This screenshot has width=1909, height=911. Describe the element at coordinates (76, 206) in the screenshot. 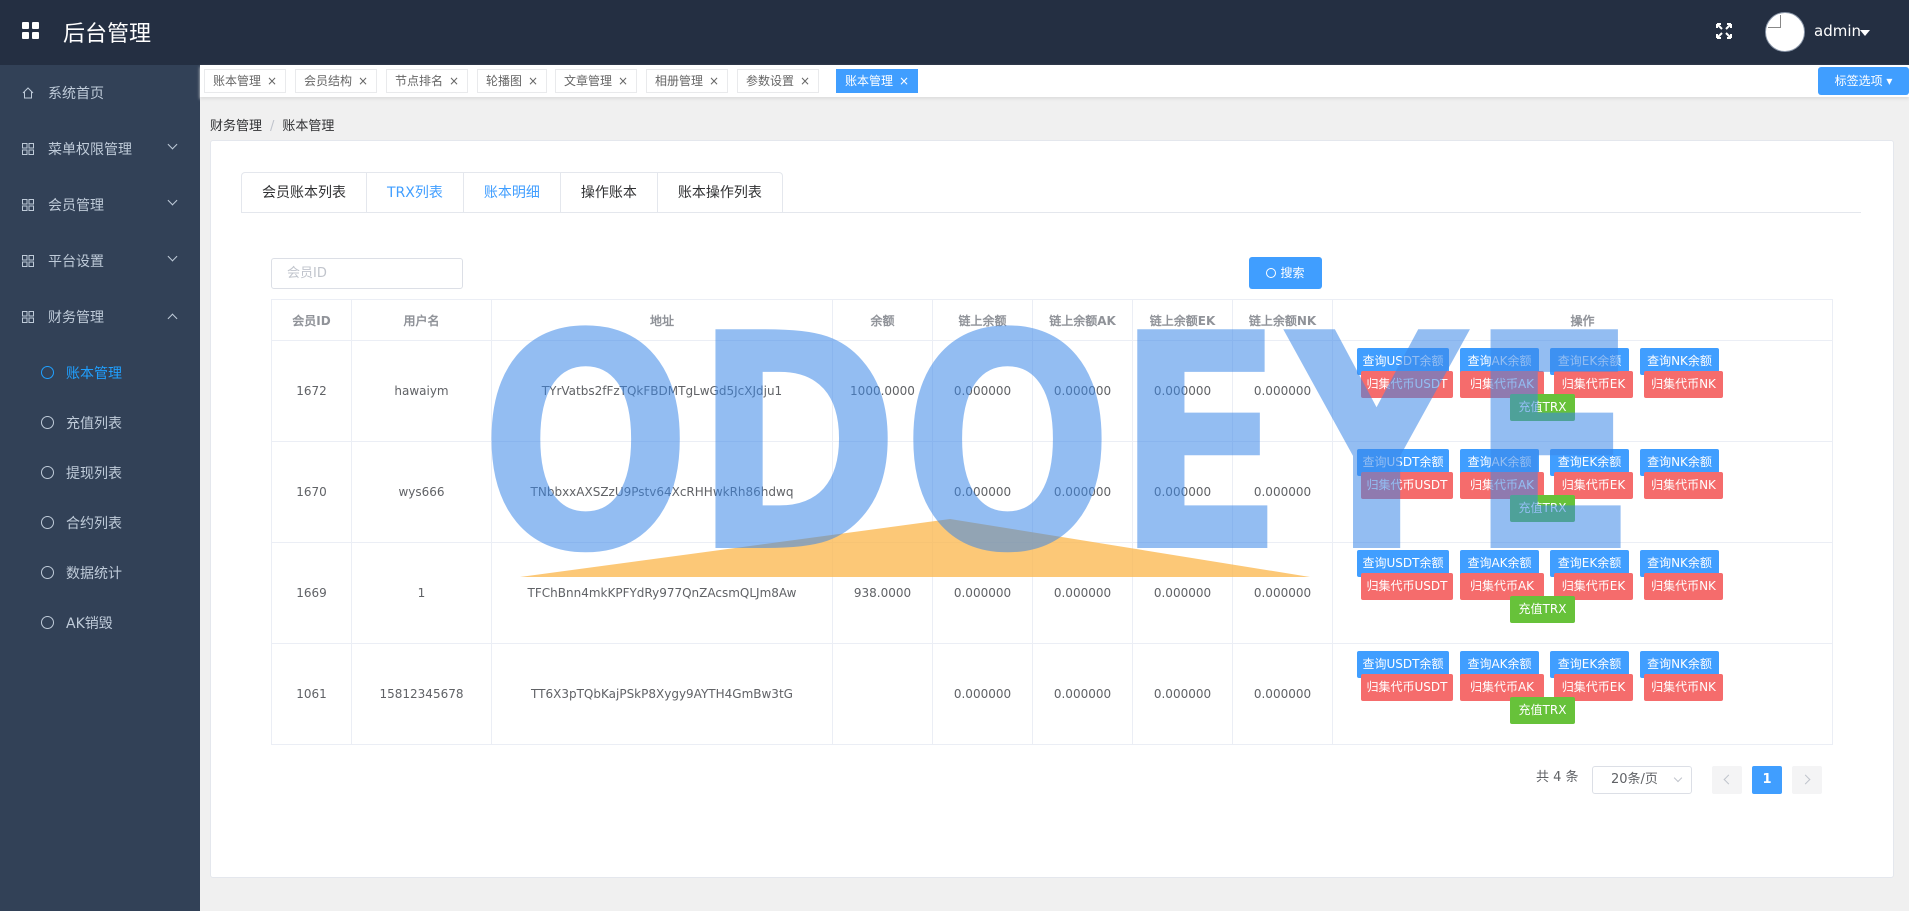

I see `sidebar-item-label: 会员管理` at that location.